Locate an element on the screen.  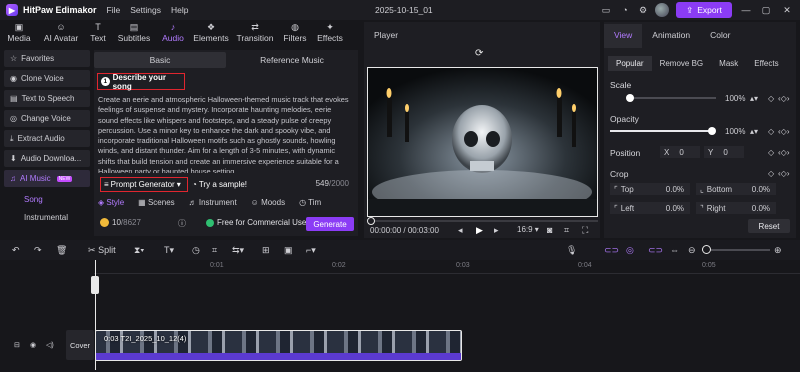
subtab-effects: Effects is located at coordinates (766, 63).